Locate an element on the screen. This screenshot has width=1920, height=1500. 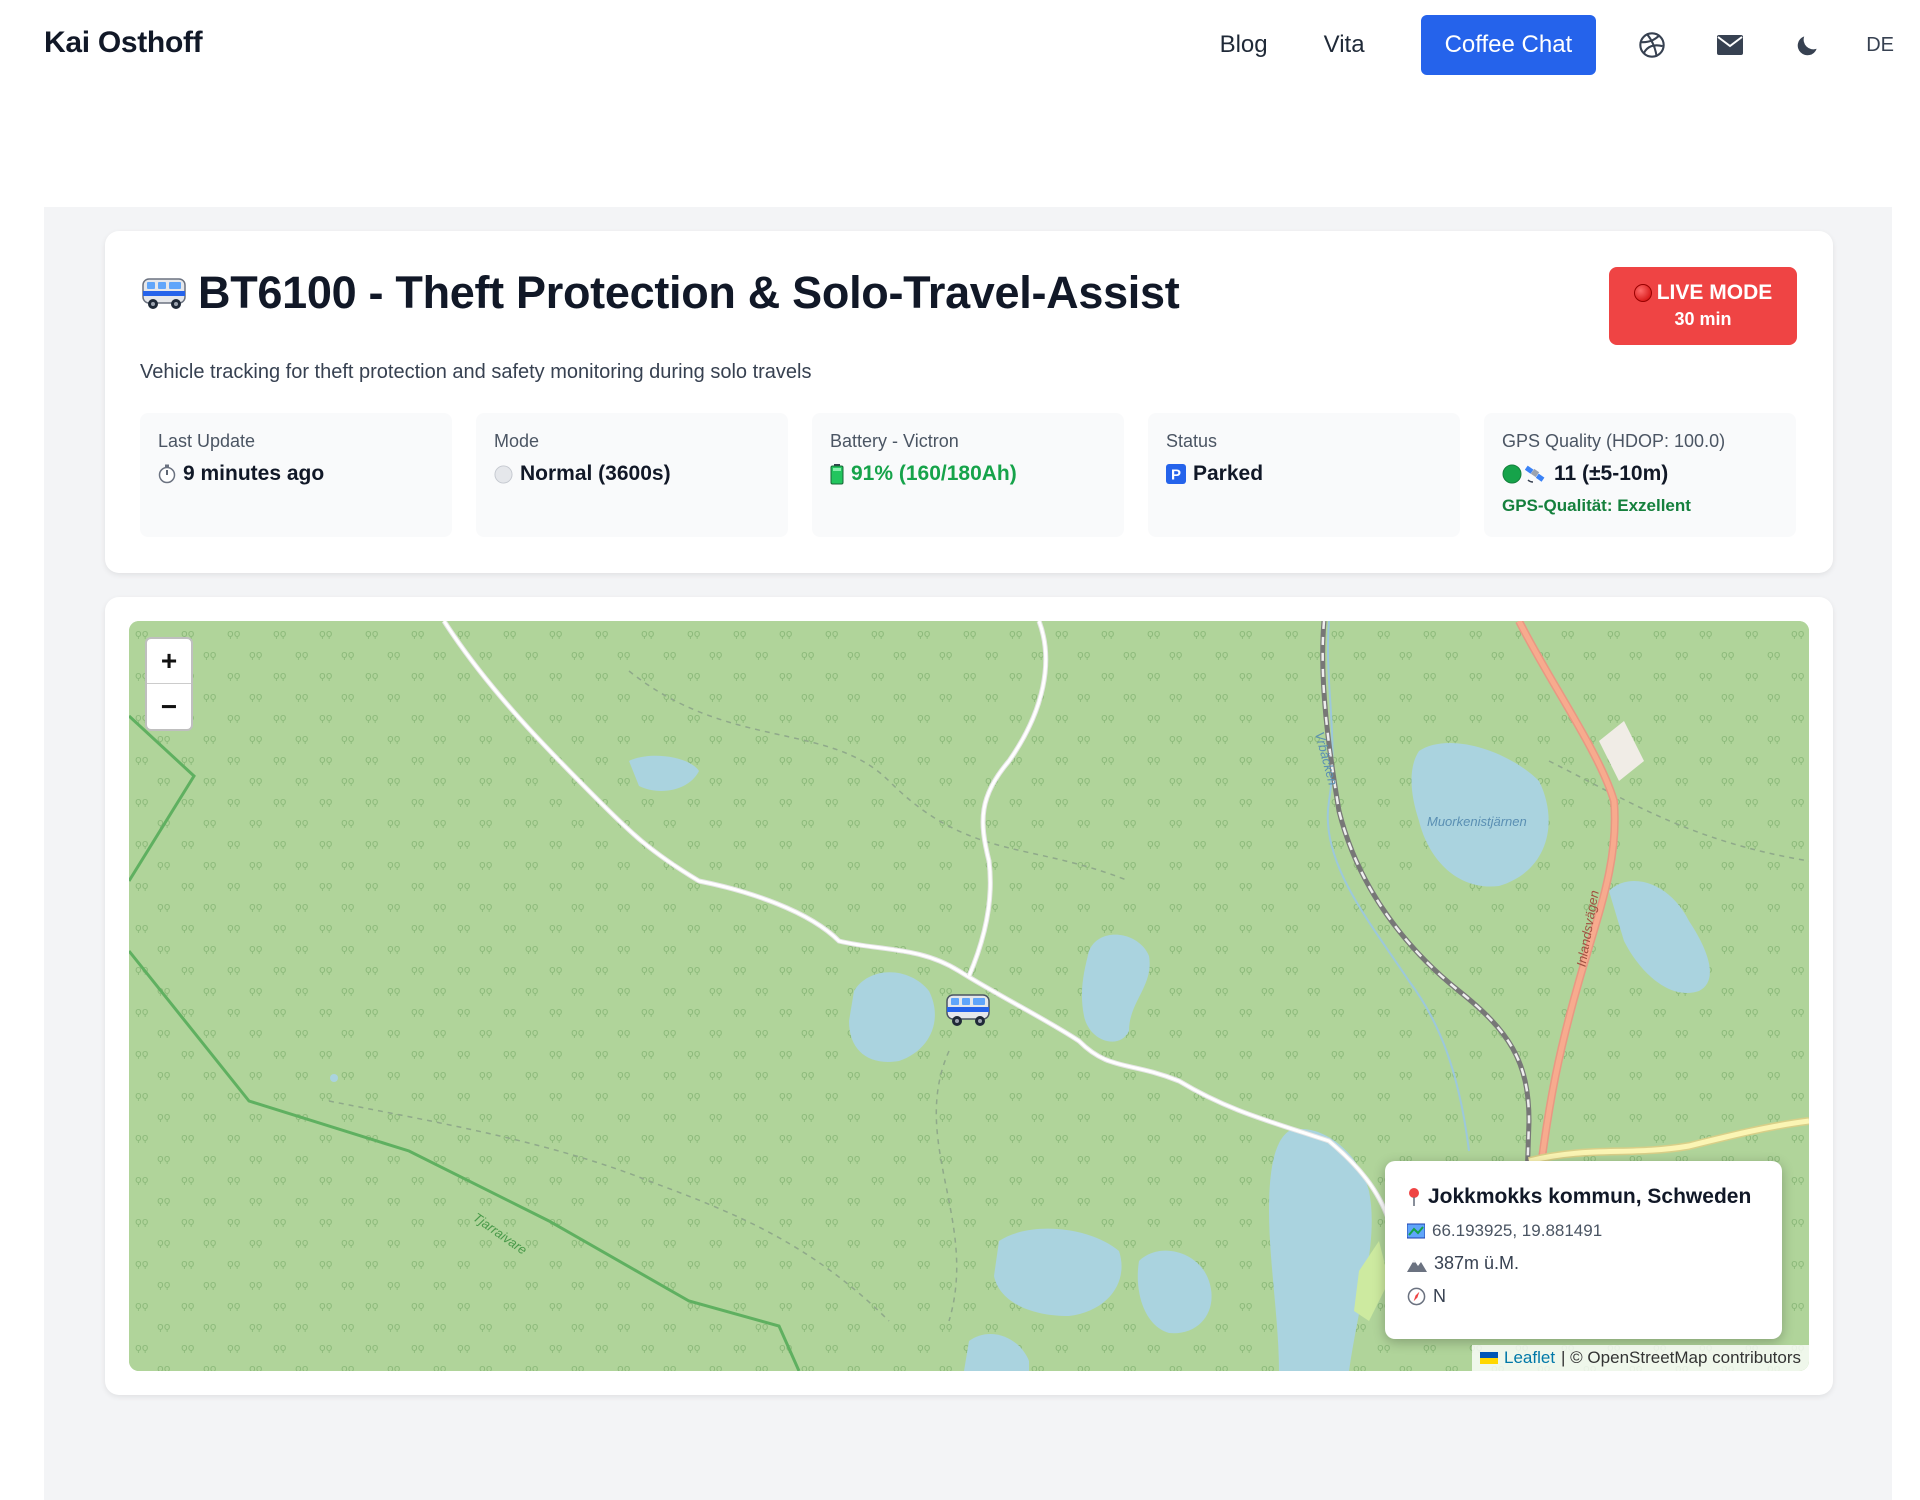
popup-altitude-row: 387m ü.M. is located at coordinates (1583, 1263).